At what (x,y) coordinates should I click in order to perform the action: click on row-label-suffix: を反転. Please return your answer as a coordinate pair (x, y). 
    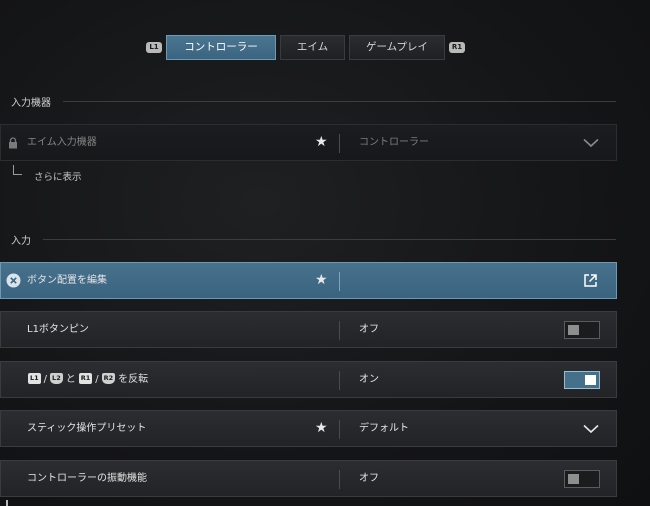
    Looking at the image, I should click on (133, 379).